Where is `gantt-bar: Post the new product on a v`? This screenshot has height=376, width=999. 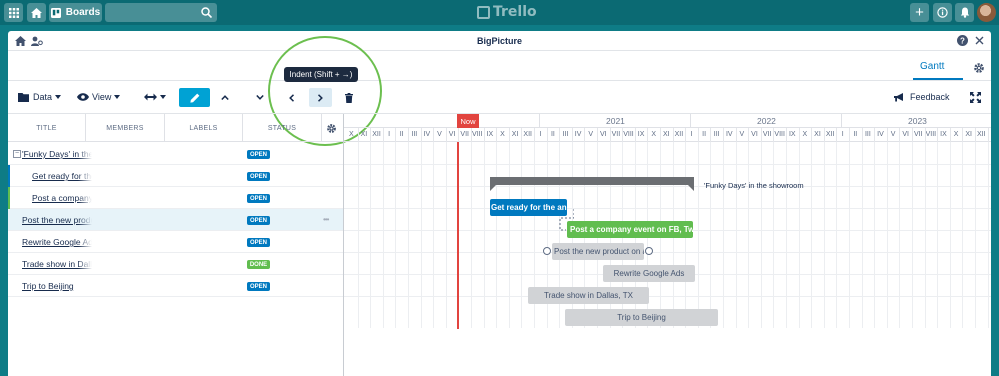
gantt-bar: Post the new product on a v is located at coordinates (598, 251).